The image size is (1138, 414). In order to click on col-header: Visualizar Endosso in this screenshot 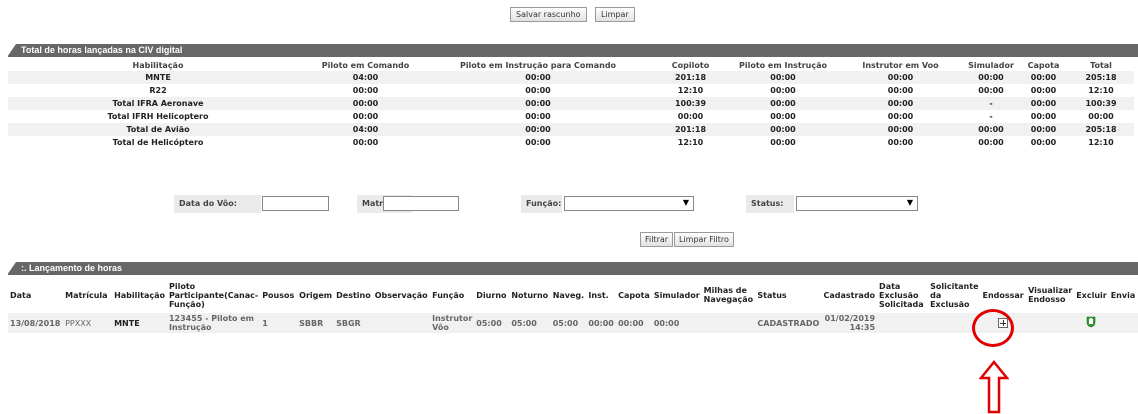, I will do `click(1050, 295)`.